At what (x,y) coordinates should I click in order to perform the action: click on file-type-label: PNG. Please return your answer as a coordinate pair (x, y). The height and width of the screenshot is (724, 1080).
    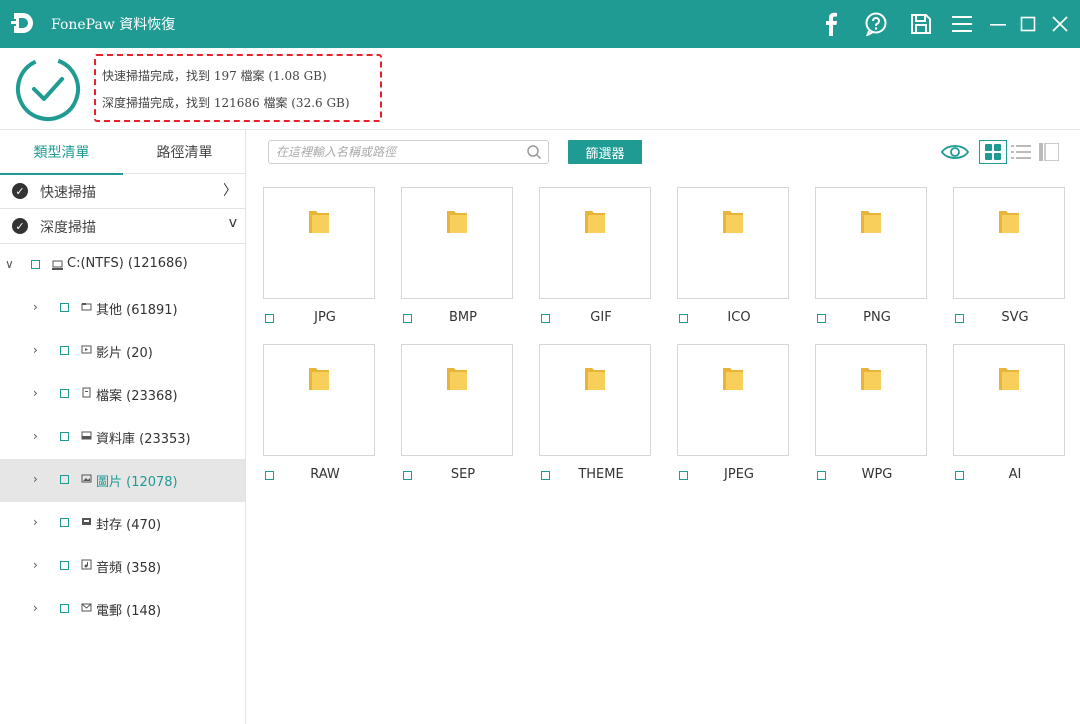
    Looking at the image, I should click on (877, 317).